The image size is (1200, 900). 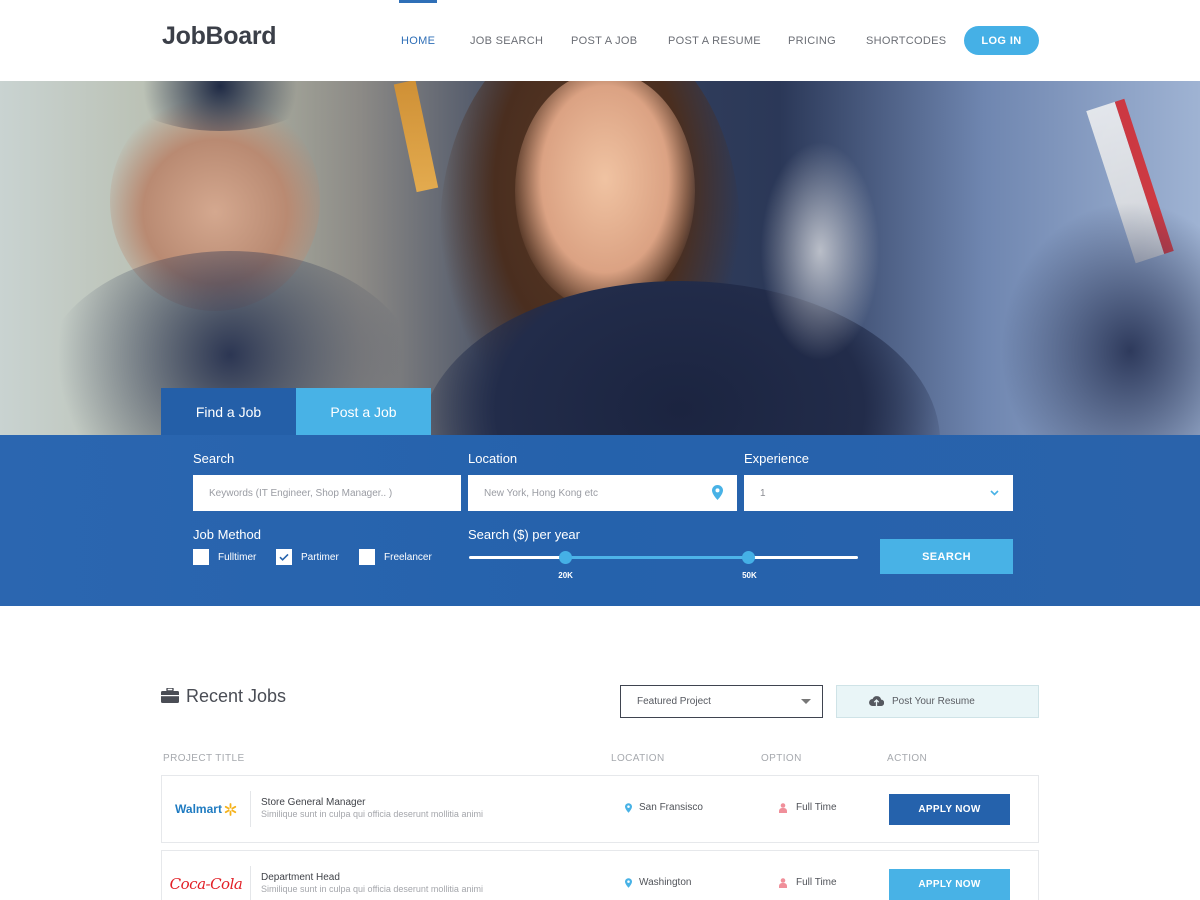 I want to click on nav-job-search: JOB SEARCH, so click(x=506, y=41).